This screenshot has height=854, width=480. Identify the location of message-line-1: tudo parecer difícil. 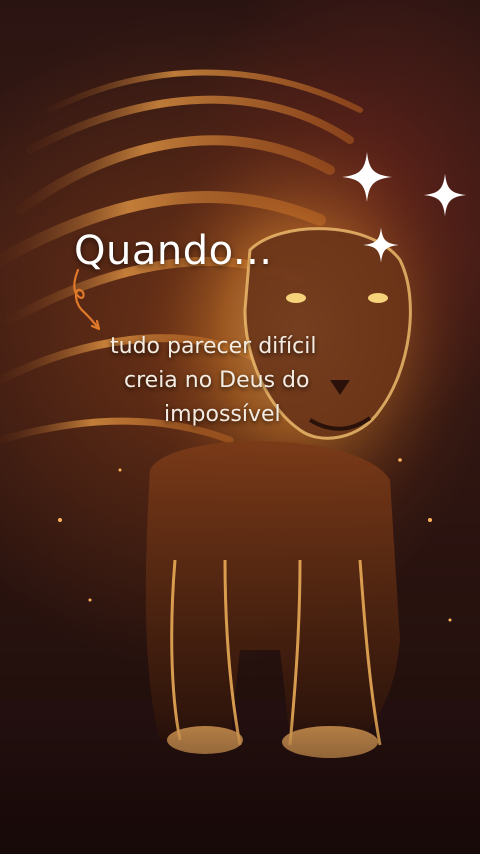
(213, 346).